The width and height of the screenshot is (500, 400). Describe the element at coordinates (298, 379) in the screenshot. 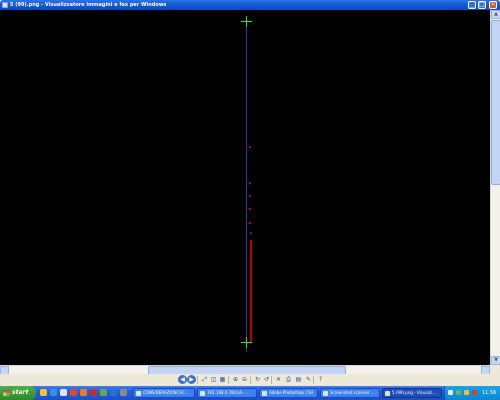

I see `copy-to-icon: ▤` at that location.